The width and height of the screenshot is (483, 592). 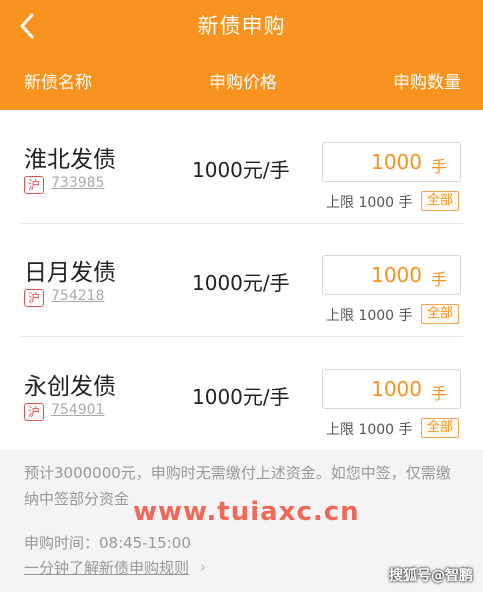 What do you see at coordinates (203, 567) in the screenshot?
I see `chevron-right-icon: ›` at bounding box center [203, 567].